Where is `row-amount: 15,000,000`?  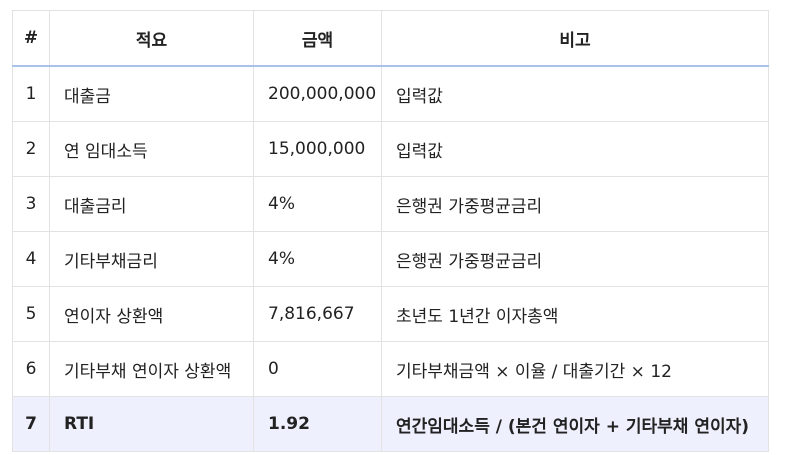
row-amount: 15,000,000 is located at coordinates (317, 149).